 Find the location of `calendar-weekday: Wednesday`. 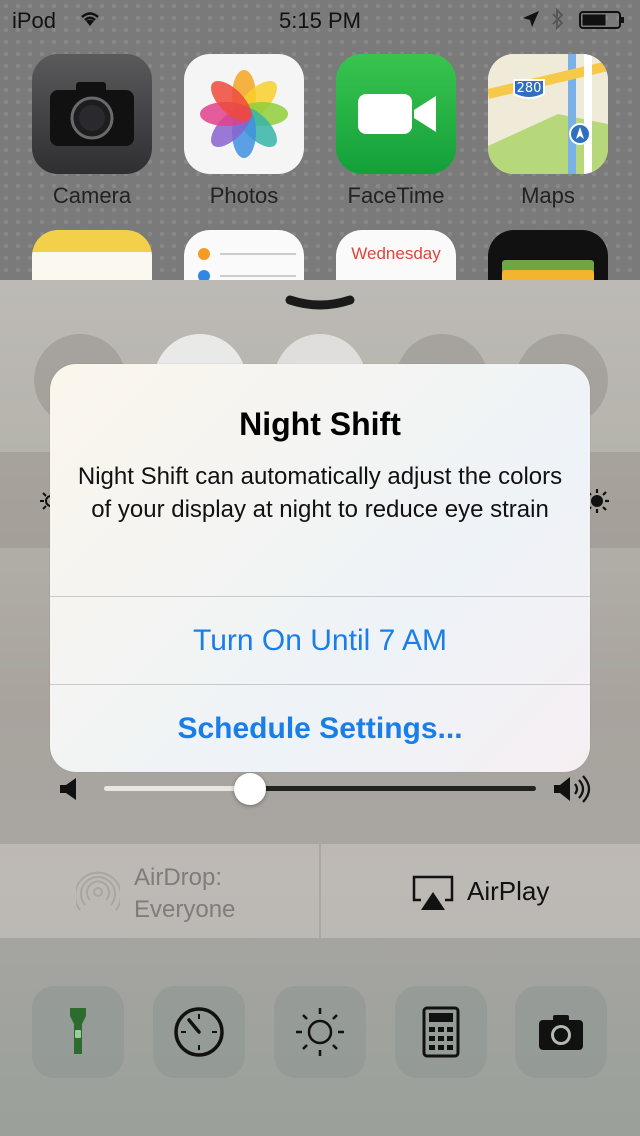

calendar-weekday: Wednesday is located at coordinates (396, 253).